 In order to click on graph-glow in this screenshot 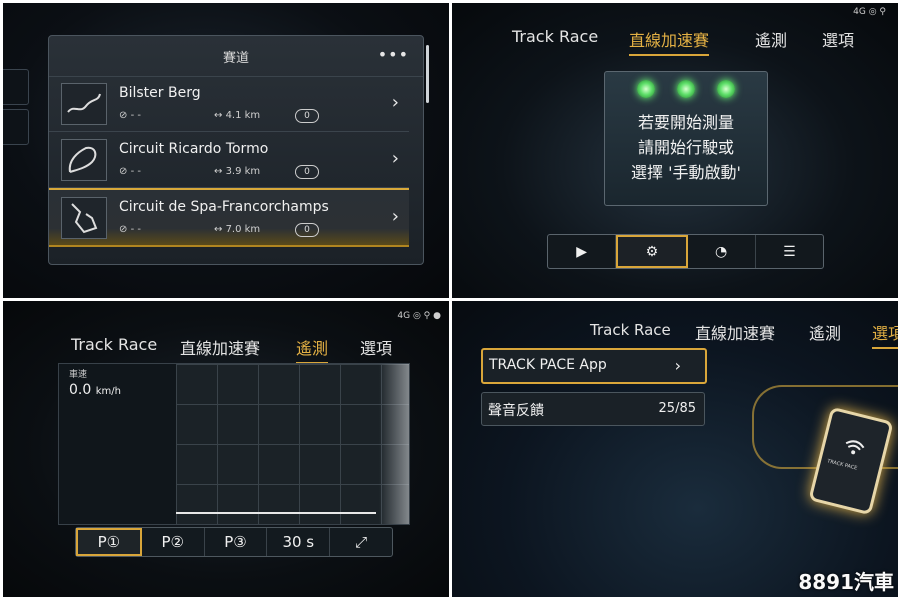, I will do `click(394, 444)`.